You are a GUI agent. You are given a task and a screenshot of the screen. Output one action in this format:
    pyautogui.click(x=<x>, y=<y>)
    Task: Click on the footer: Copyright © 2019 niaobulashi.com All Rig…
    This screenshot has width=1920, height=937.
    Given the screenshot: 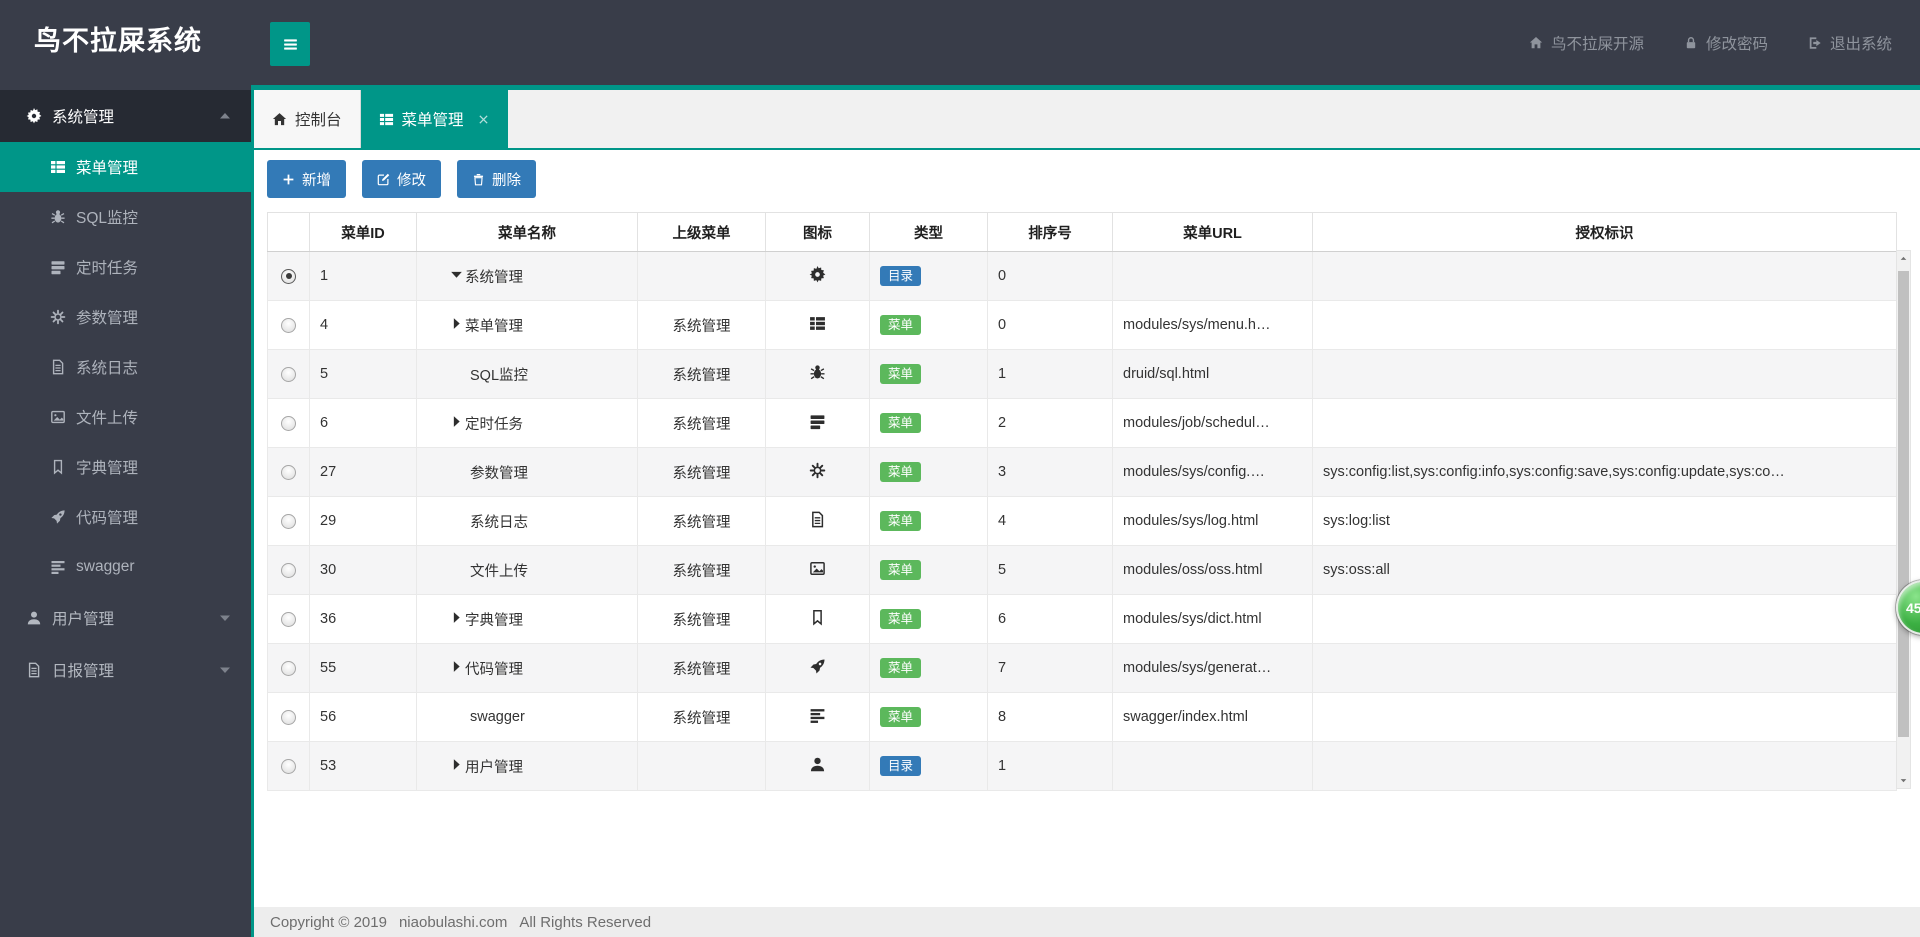 What is the action you would take?
    pyautogui.click(x=1087, y=922)
    